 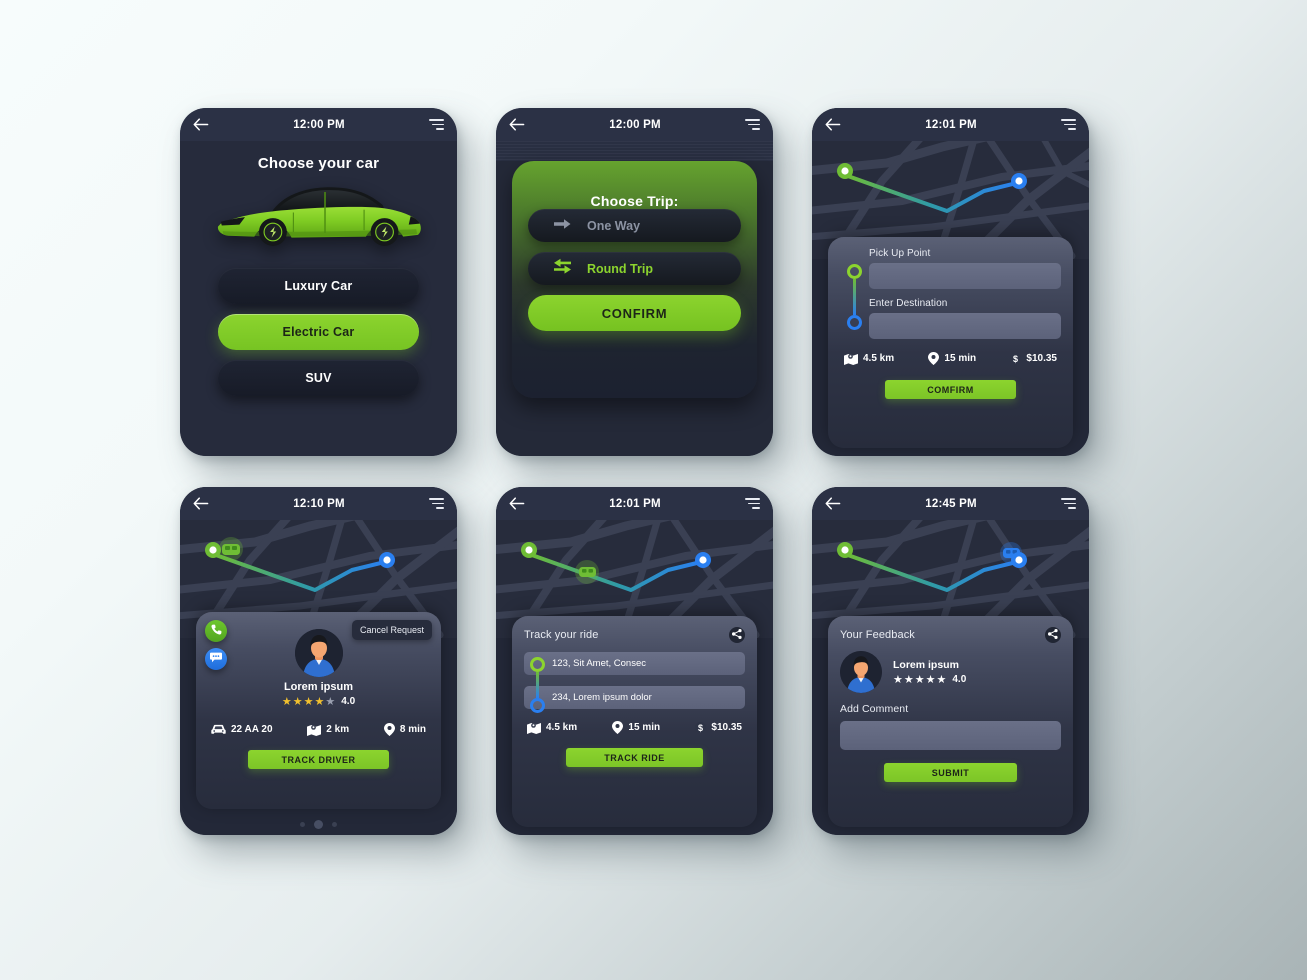 I want to click on chat-bubble-icon, so click(x=216, y=659).